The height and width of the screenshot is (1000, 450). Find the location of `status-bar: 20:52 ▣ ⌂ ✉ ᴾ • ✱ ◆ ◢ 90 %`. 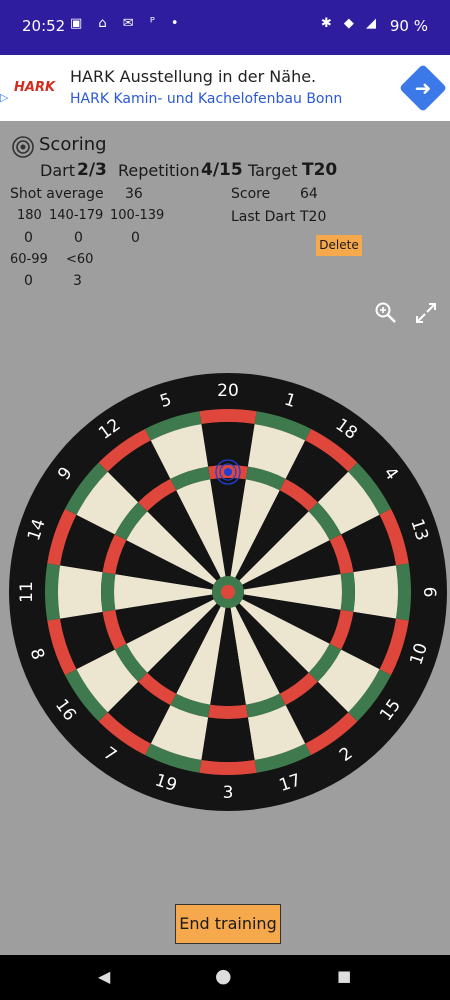

status-bar: 20:52 ▣ ⌂ ✉ ᴾ • ✱ ◆ ◢ 90 % is located at coordinates (225, 27).